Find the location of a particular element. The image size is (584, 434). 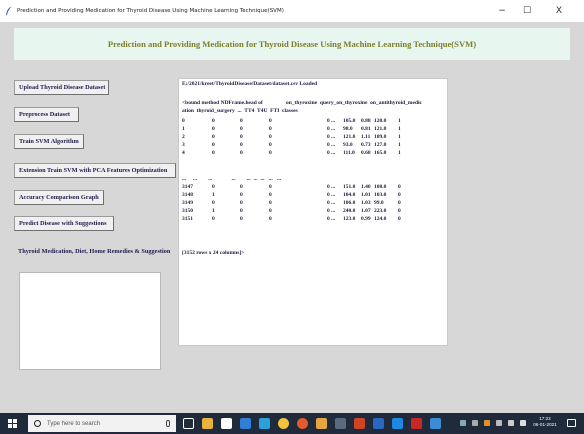

language-icon is located at coordinates (523, 423).